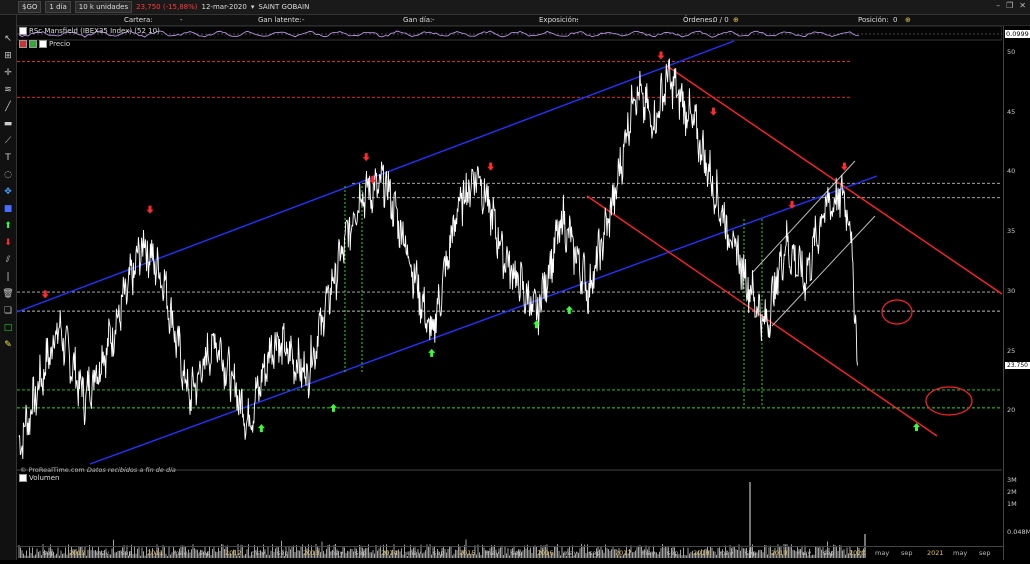  Describe the element at coordinates (8, 293) in the screenshot. I see `trash-icon: 🗑` at that location.